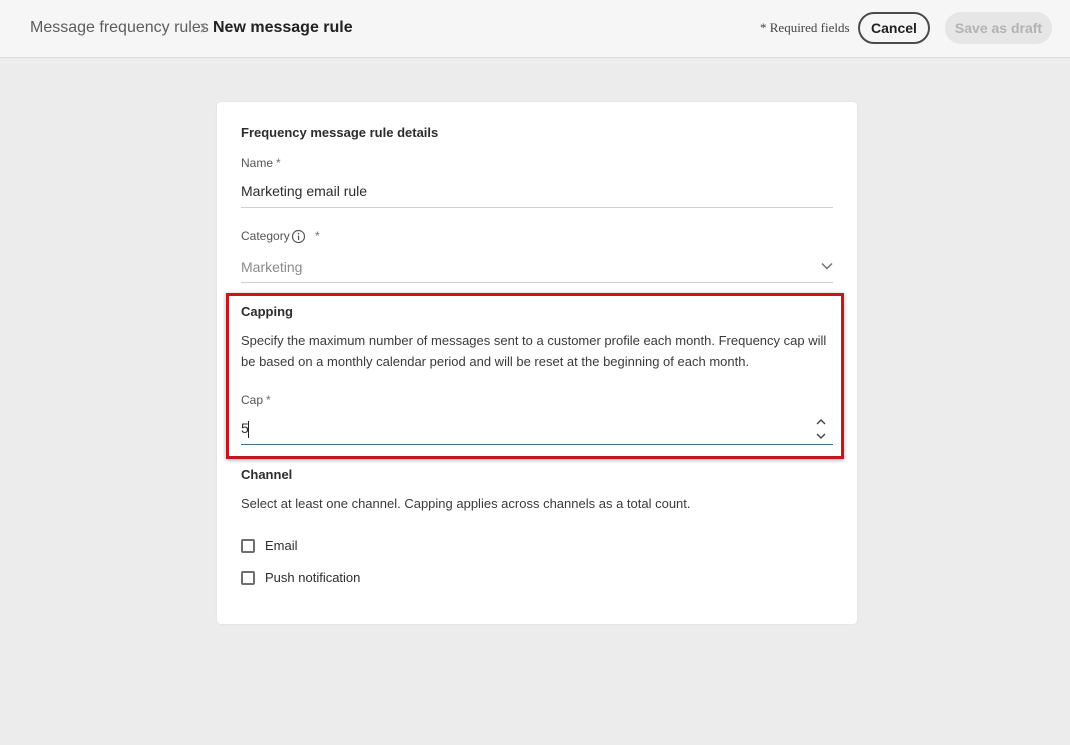 The image size is (1070, 745). I want to click on required-fields-note: * Required fields, so click(805, 27).